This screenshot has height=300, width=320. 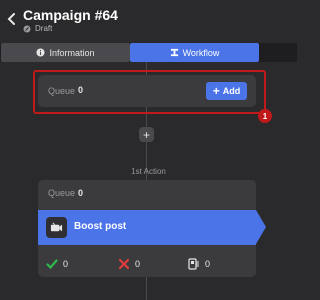 What do you see at coordinates (138, 264) in the screenshot?
I see `failed-count: 0` at bounding box center [138, 264].